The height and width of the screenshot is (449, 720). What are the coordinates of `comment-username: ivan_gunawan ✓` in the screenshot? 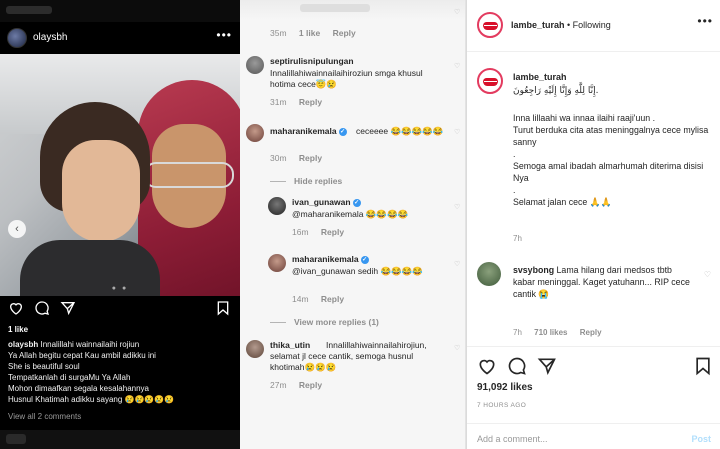 It's located at (326, 202).